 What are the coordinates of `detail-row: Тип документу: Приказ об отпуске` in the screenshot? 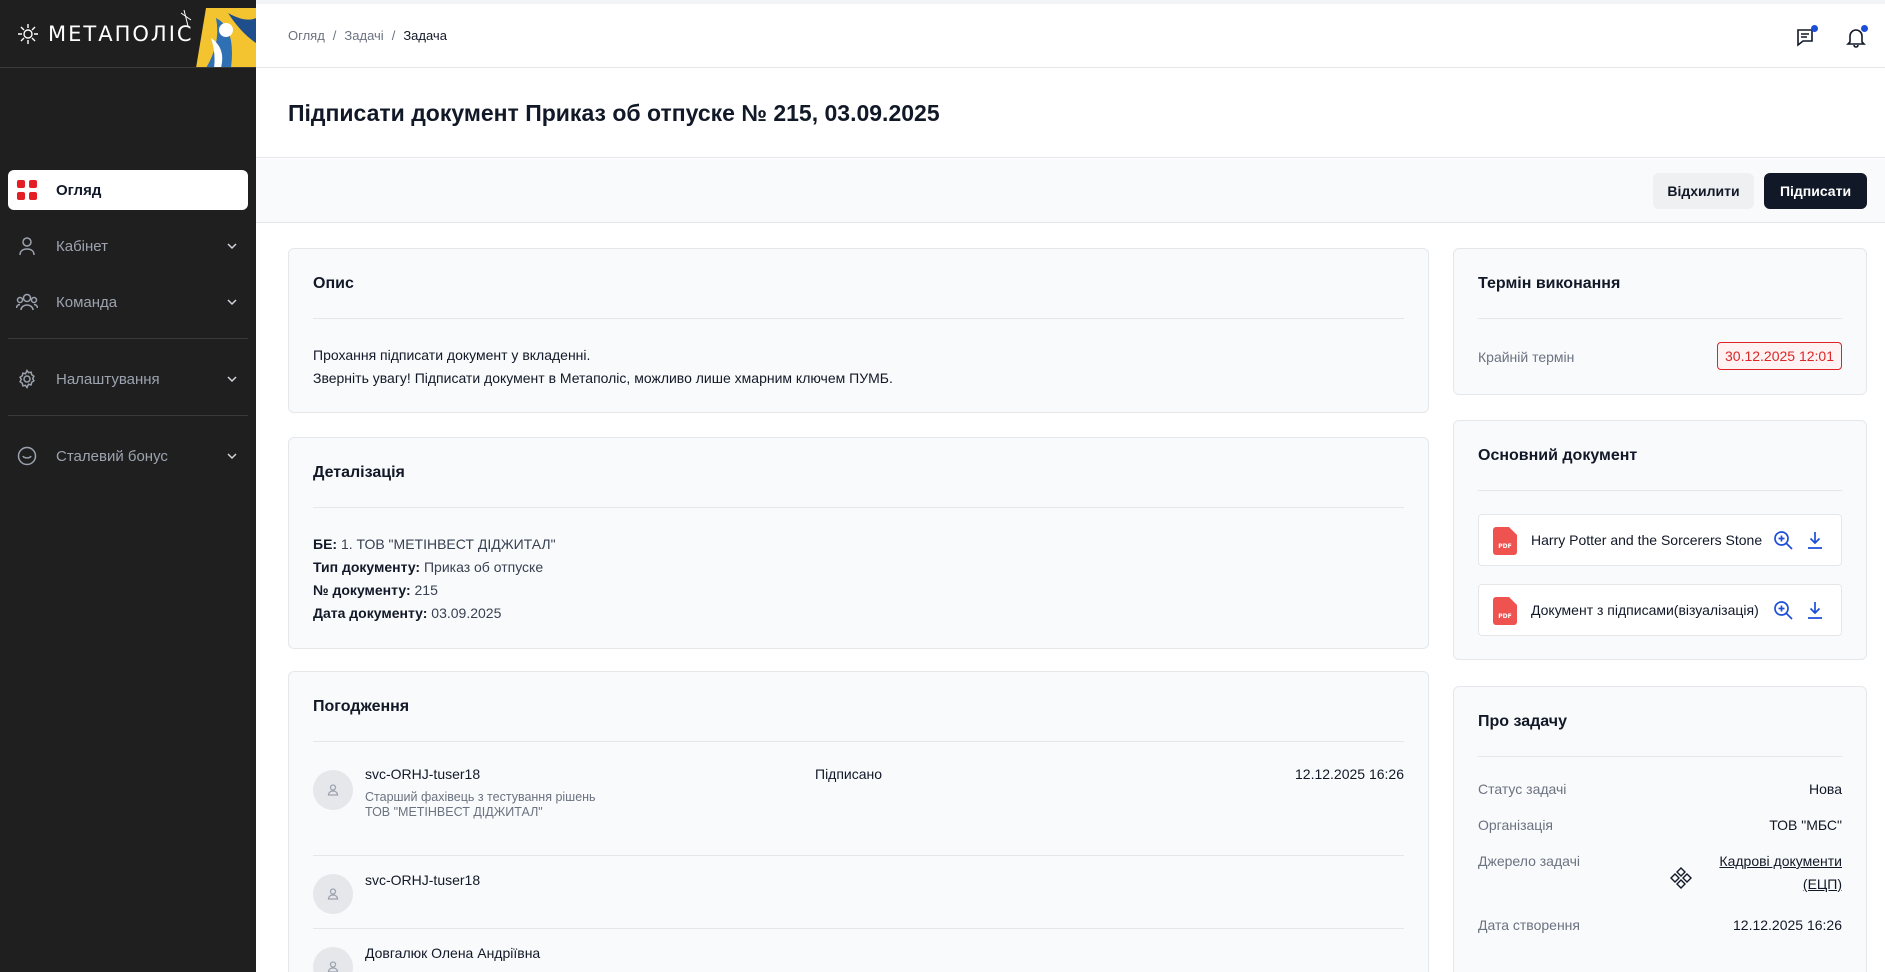 It's located at (434, 567).